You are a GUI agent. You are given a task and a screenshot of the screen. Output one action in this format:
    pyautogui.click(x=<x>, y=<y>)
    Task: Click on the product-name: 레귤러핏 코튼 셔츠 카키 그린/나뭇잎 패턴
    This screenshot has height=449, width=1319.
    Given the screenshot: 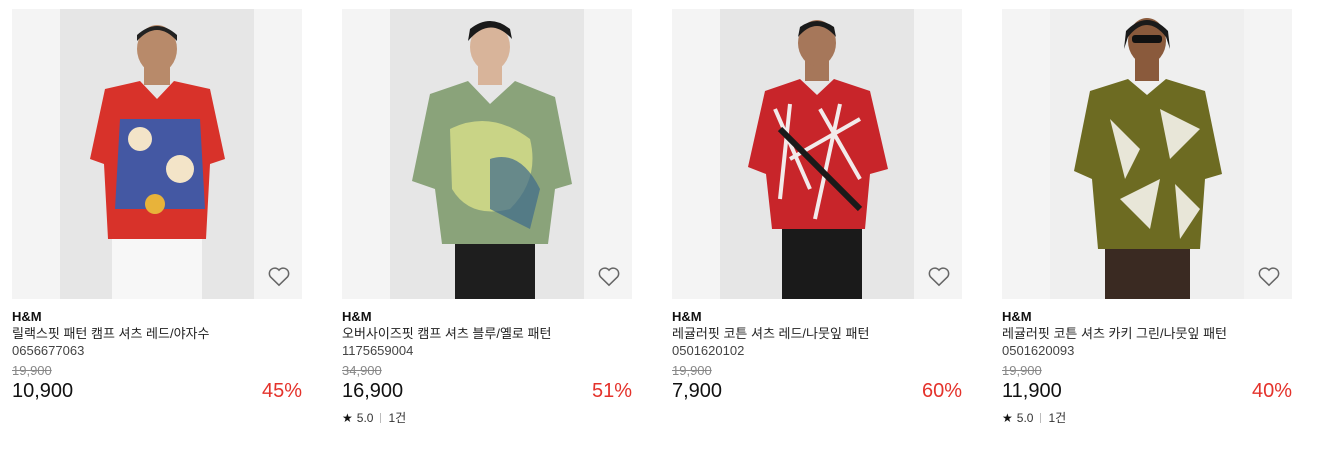 What is the action you would take?
    pyautogui.click(x=1147, y=333)
    